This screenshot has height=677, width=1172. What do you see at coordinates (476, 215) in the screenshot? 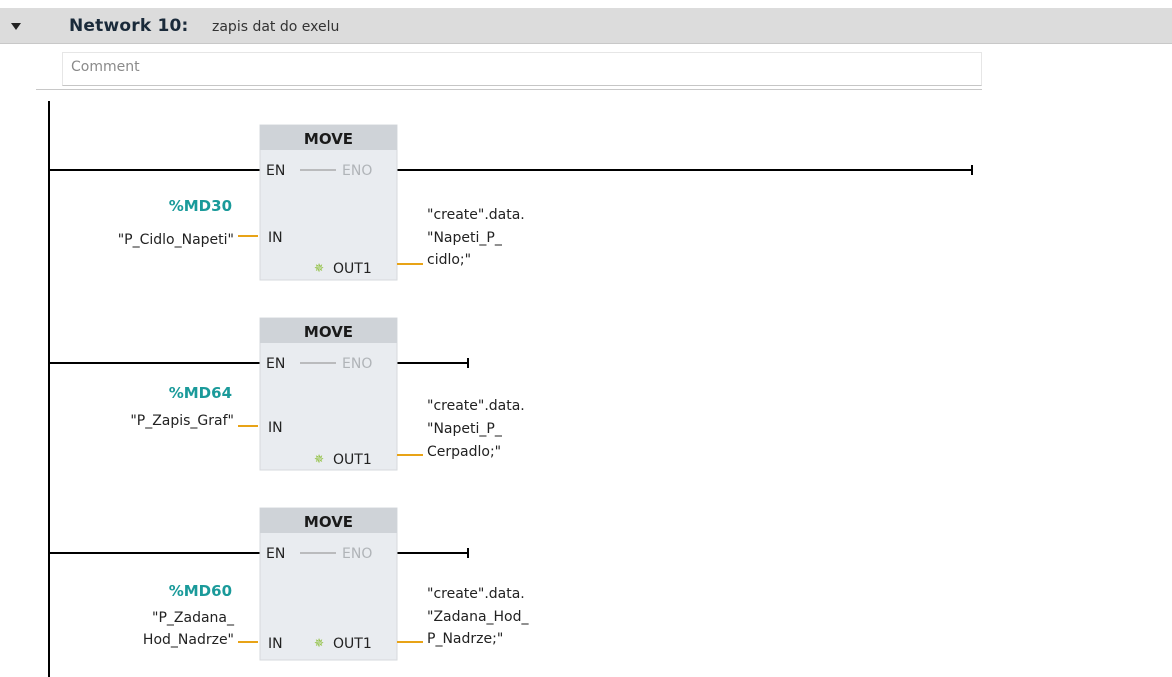
I see `move-block-1-out-tag-line: "create".data.` at bounding box center [476, 215].